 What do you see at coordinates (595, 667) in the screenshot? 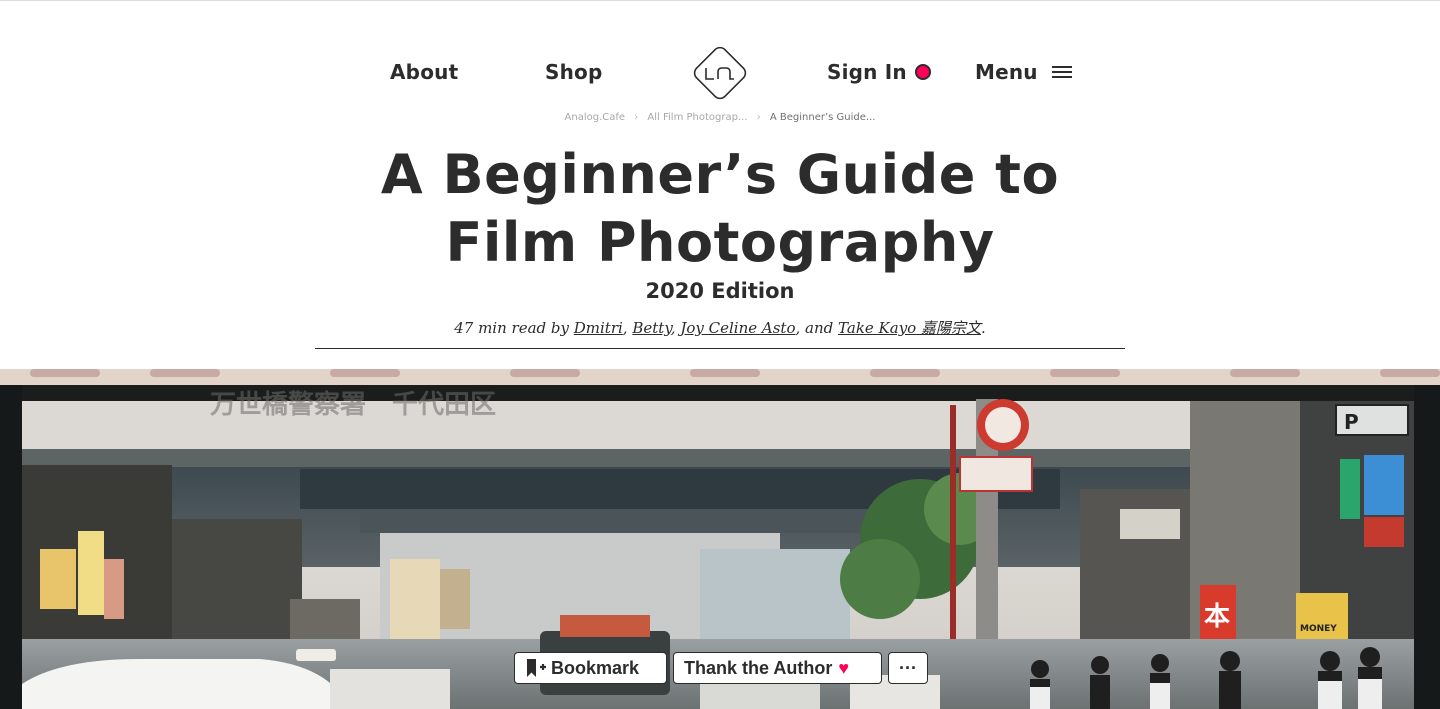
I see `bookmark-label: Bookmark` at bounding box center [595, 667].